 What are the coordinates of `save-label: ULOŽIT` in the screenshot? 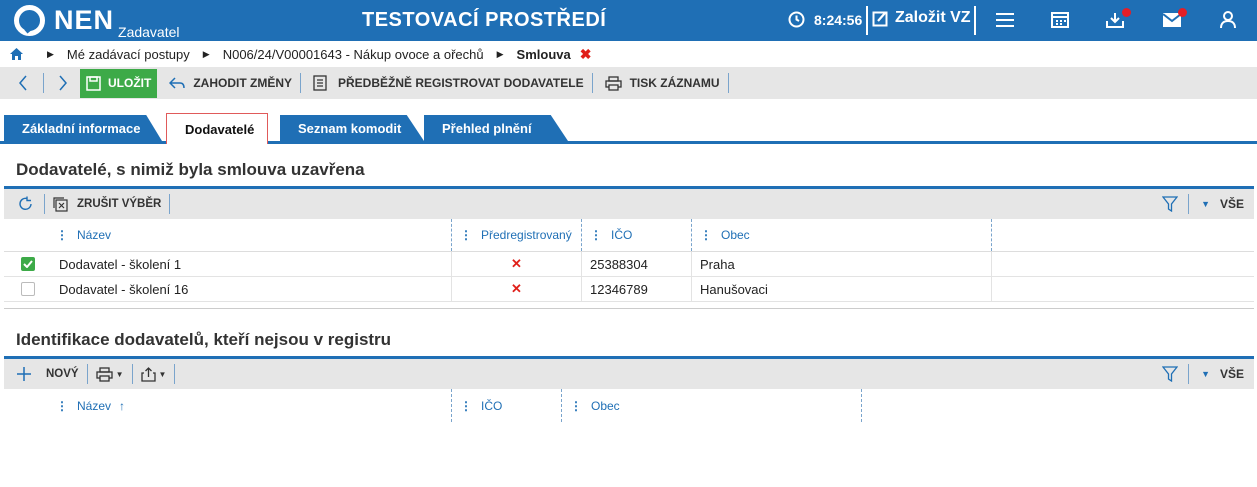 It's located at (130, 83).